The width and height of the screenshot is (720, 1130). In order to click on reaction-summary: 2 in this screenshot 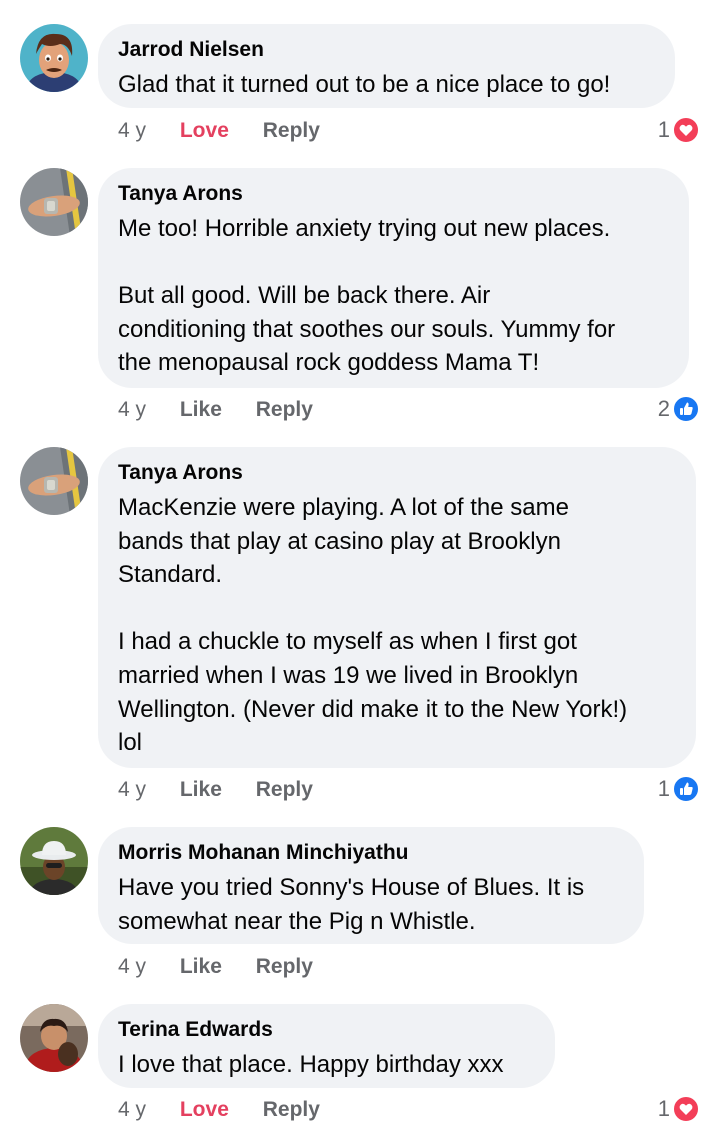, I will do `click(679, 409)`.